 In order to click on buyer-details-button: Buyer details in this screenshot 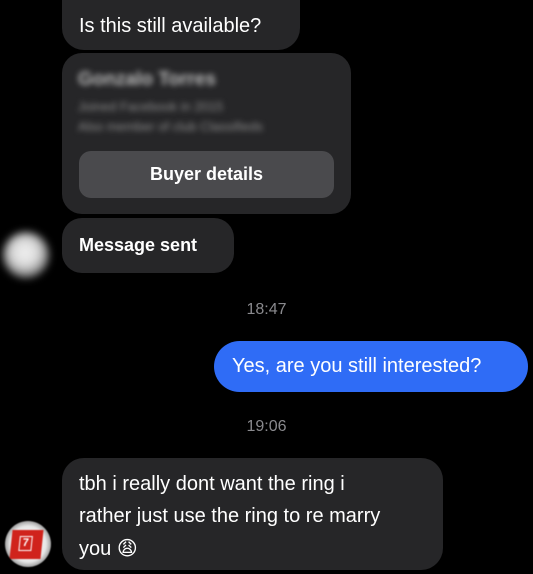, I will do `click(206, 174)`.